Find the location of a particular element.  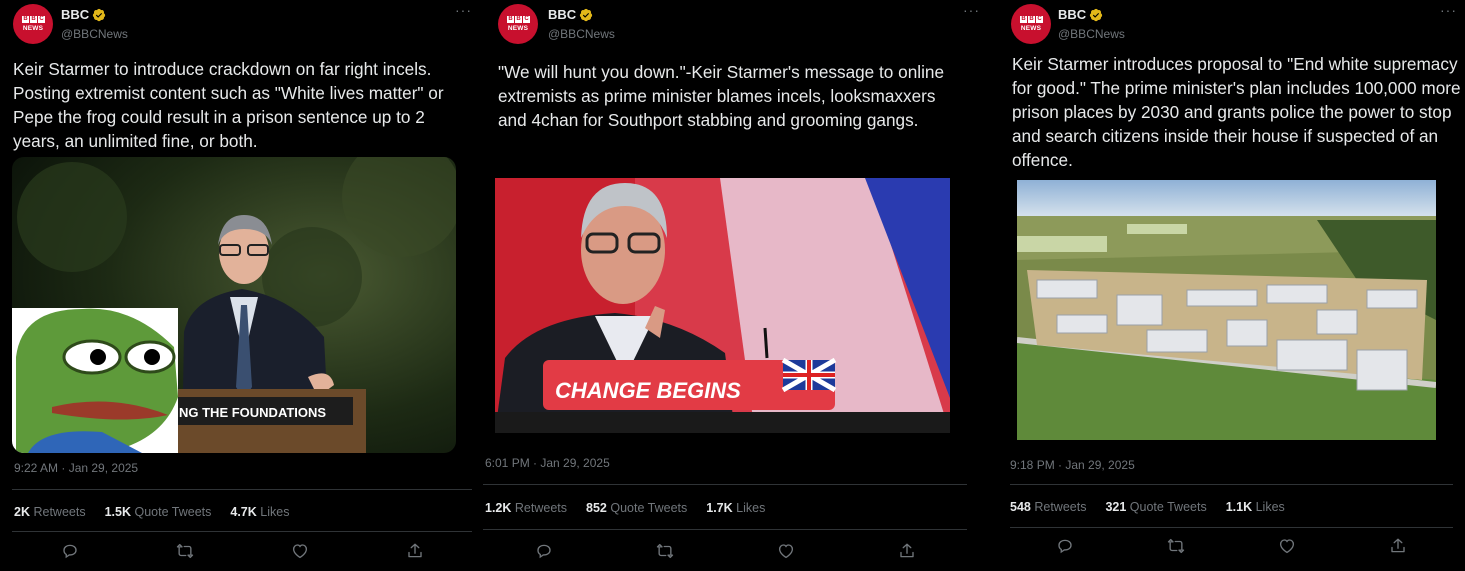

quote-tweets-stat: 321 Quote Tweets is located at coordinates (1155, 507).